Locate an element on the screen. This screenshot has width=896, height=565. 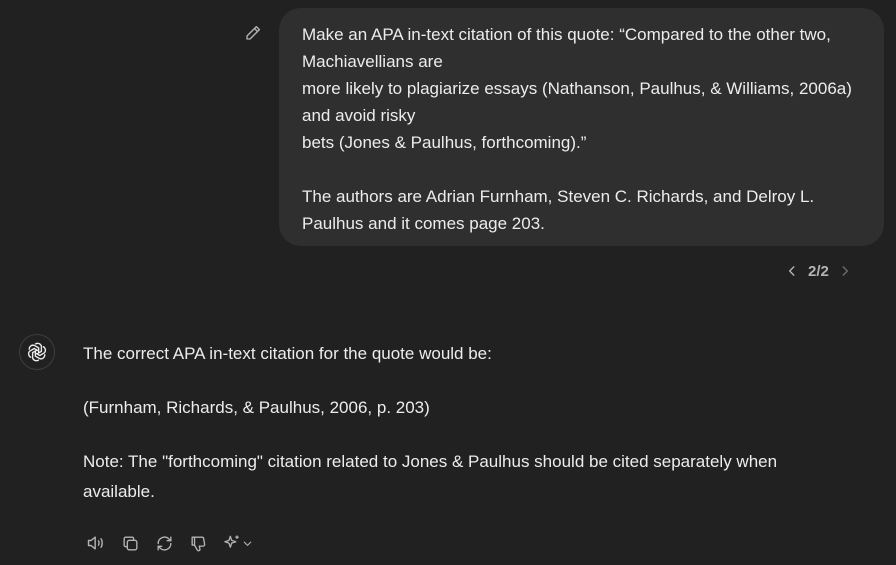
sparkle-model-icon is located at coordinates (232, 543).